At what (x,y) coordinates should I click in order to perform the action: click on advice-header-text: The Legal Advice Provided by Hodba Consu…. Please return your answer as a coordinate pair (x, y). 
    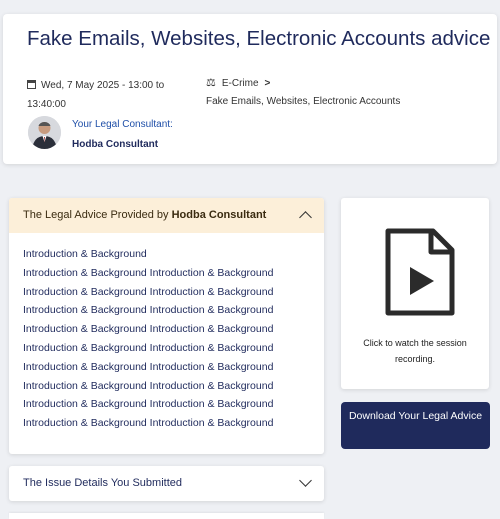
    Looking at the image, I should click on (144, 215).